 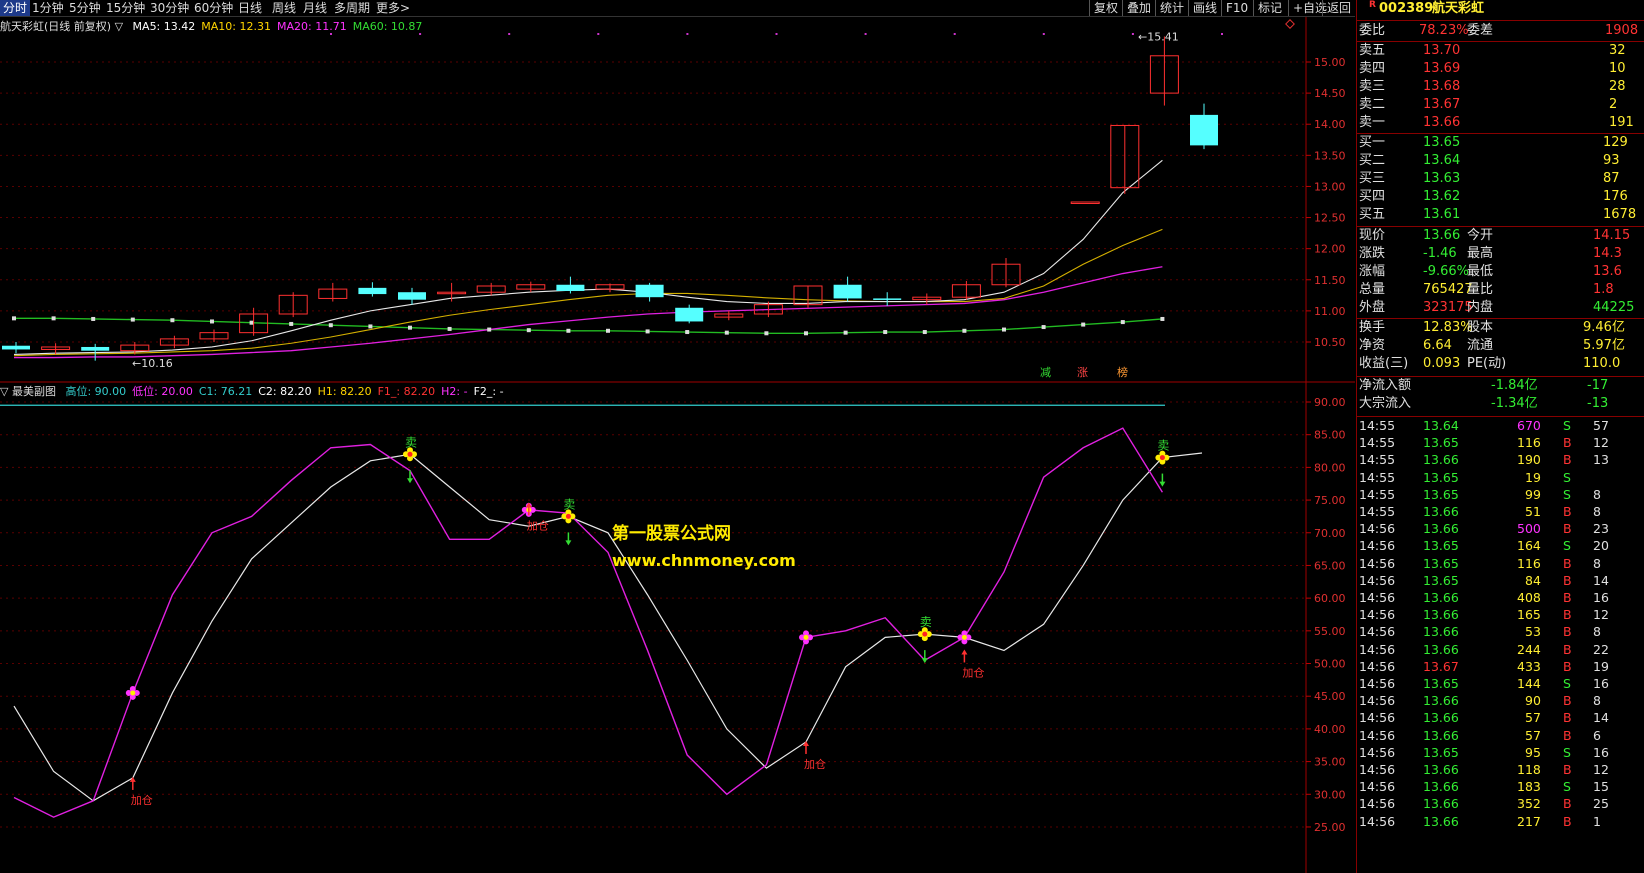 I want to click on buy-signal-icon, so click(x=964, y=637).